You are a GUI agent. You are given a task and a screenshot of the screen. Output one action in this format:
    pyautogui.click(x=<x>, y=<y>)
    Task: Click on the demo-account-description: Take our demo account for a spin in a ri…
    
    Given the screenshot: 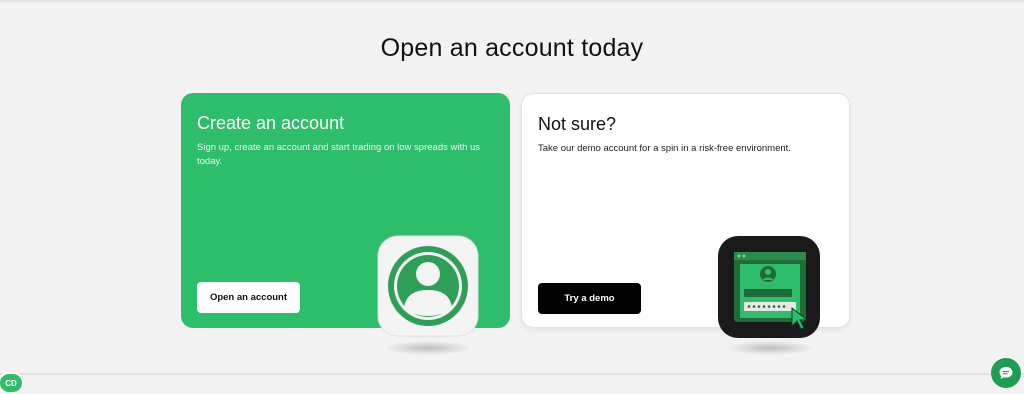 What is the action you would take?
    pyautogui.click(x=664, y=148)
    